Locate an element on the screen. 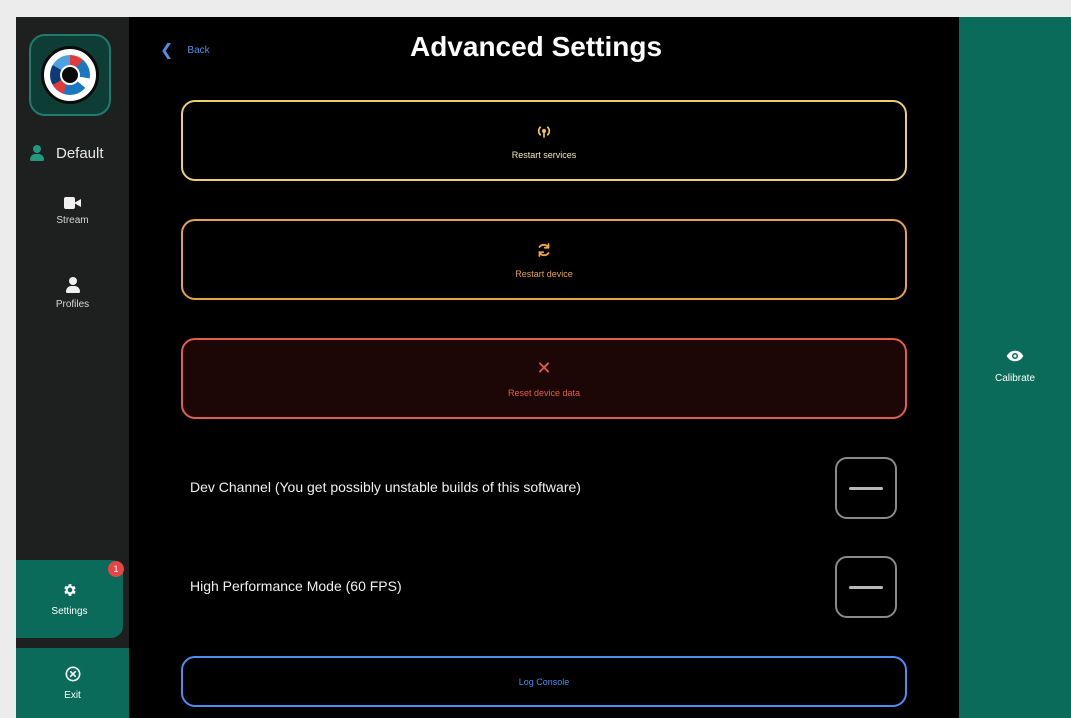 This screenshot has width=1071, height=718. calibrate-button: Calibrate is located at coordinates (1015, 366).